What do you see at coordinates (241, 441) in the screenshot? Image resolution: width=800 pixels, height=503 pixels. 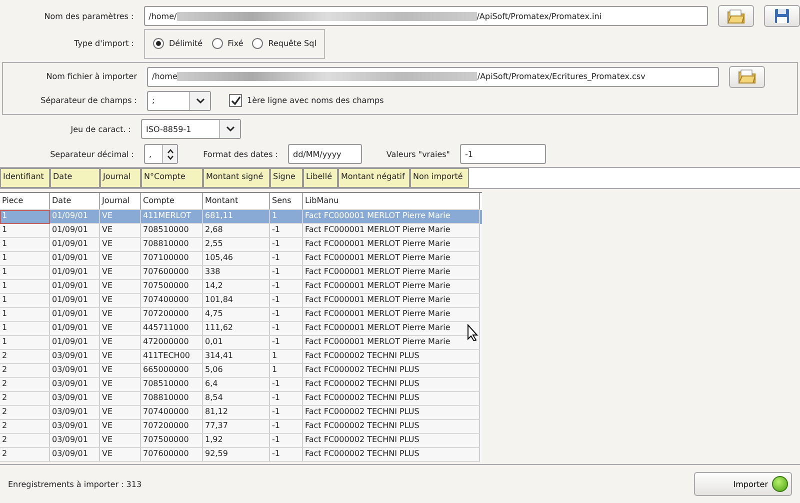 I see `table-row: 2 03/09/01 VE 707500000 1,92 -1 Fact FC000002 TECHNI PLUS` at bounding box center [241, 441].